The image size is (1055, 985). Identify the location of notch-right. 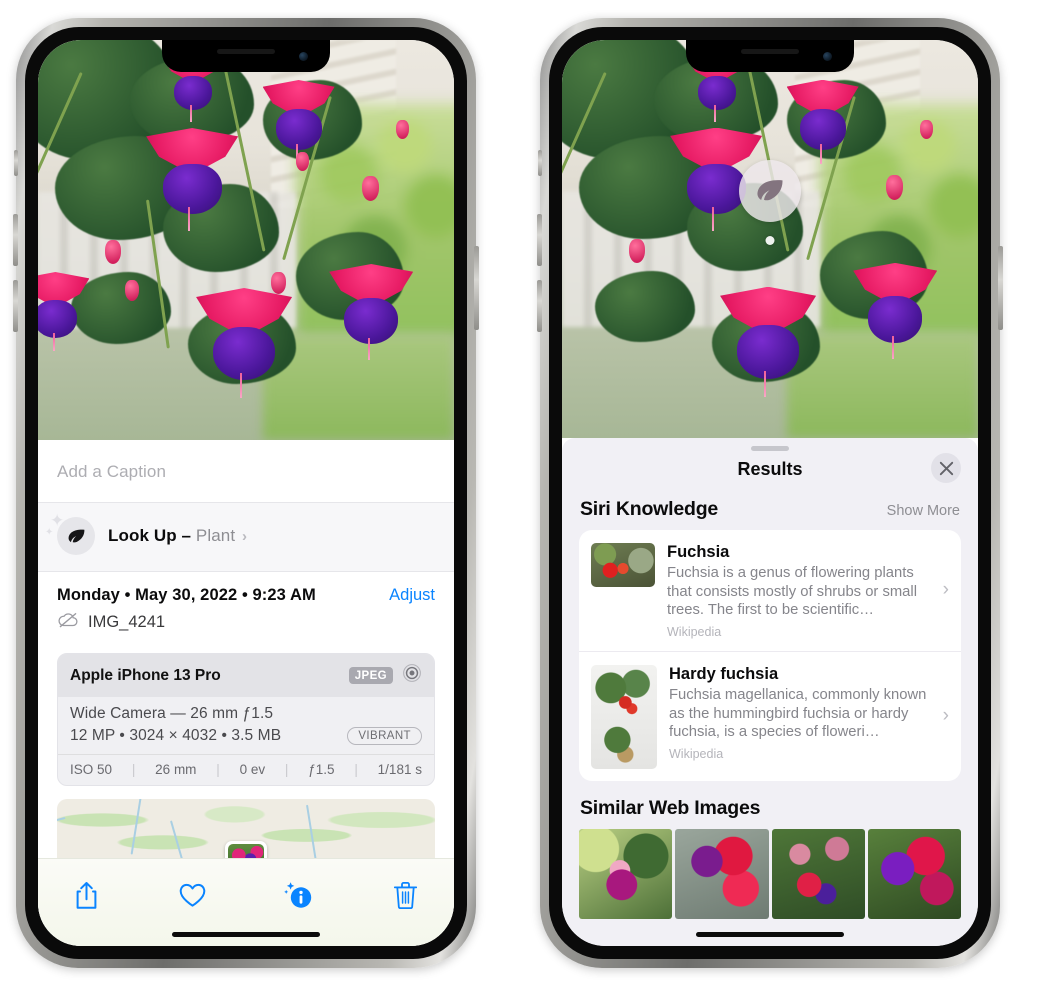
(770, 56).